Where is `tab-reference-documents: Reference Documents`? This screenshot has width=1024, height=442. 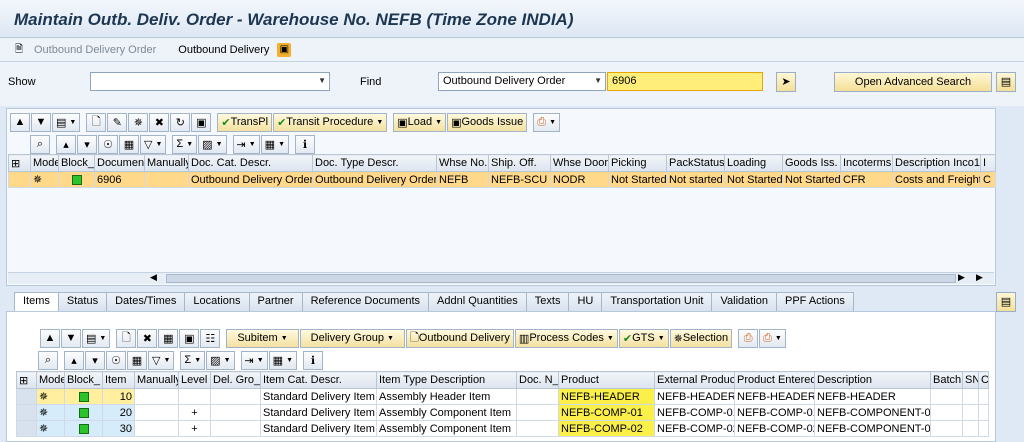
tab-reference-documents: Reference Documents is located at coordinates (365, 301).